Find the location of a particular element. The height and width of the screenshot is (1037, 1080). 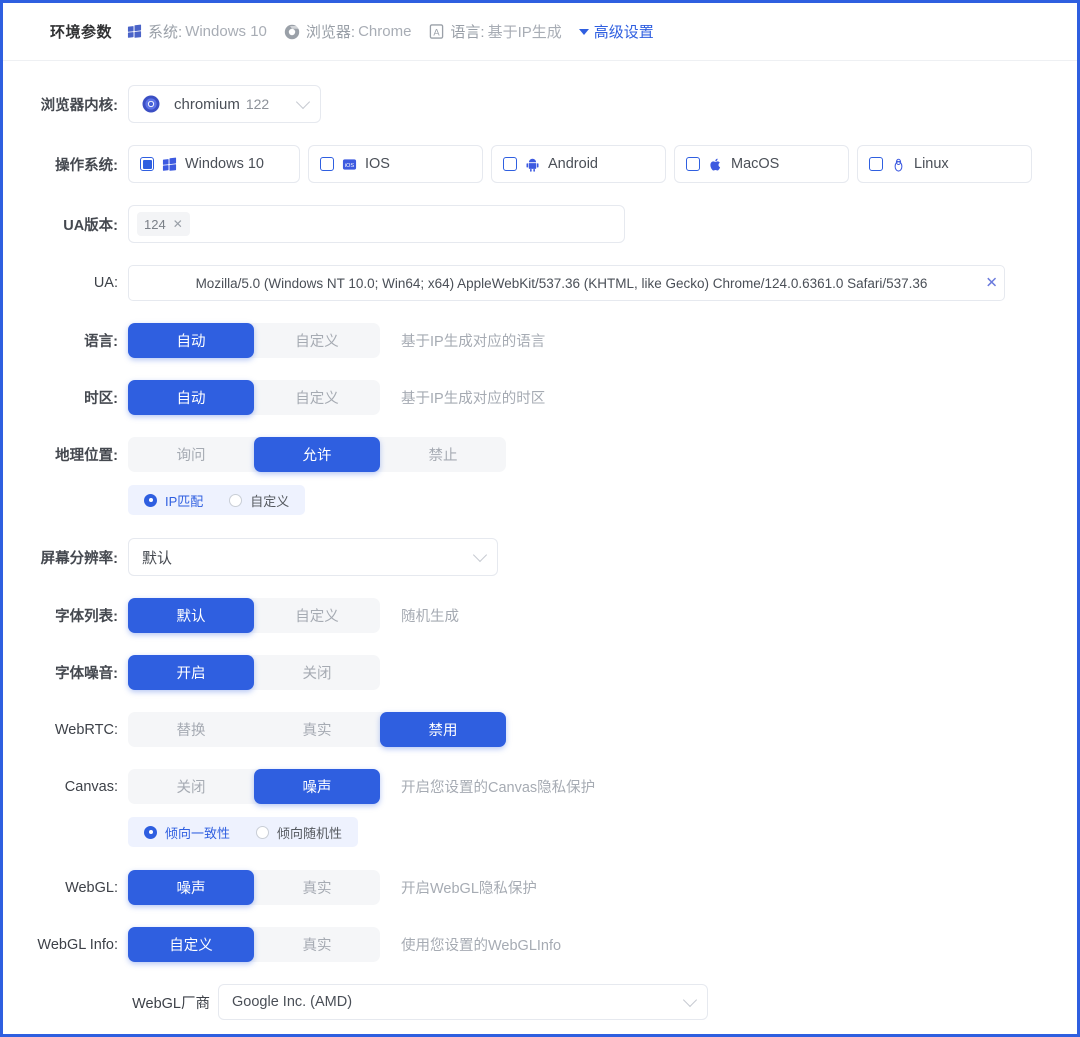

browser-kernel-select: chromium 122 is located at coordinates (224, 104).